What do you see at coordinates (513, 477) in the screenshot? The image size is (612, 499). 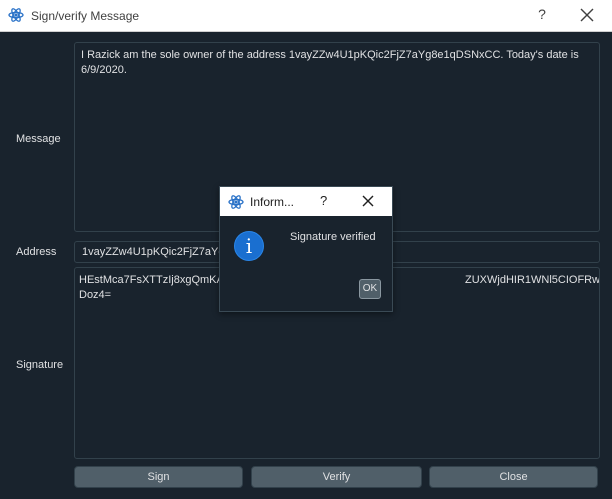 I see `close-button: Close` at bounding box center [513, 477].